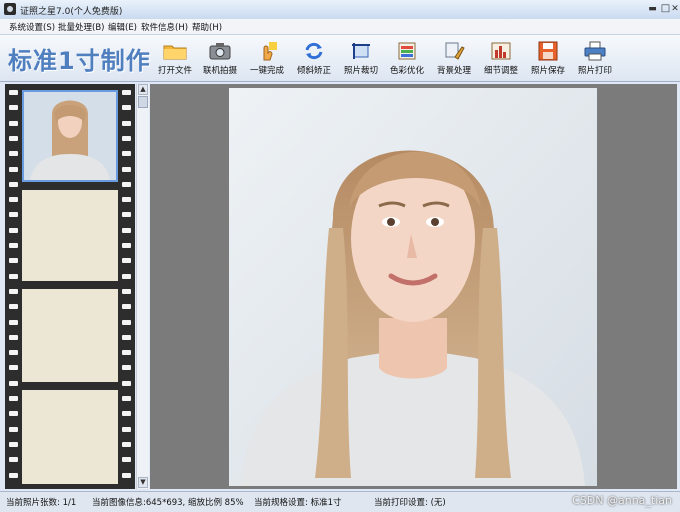  Describe the element at coordinates (361, 51) in the screenshot. I see `crop-icon` at that location.